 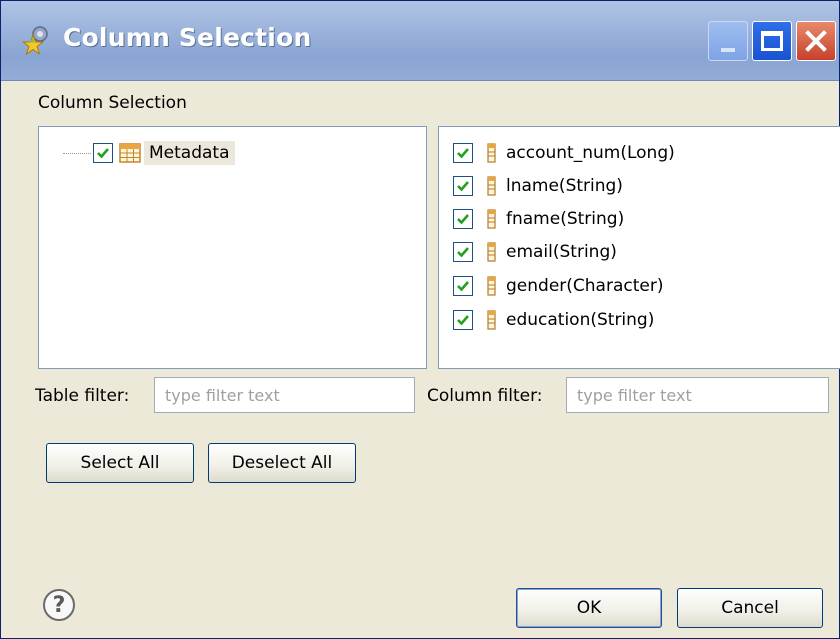 What do you see at coordinates (130, 153) in the screenshot?
I see `table-icon` at bounding box center [130, 153].